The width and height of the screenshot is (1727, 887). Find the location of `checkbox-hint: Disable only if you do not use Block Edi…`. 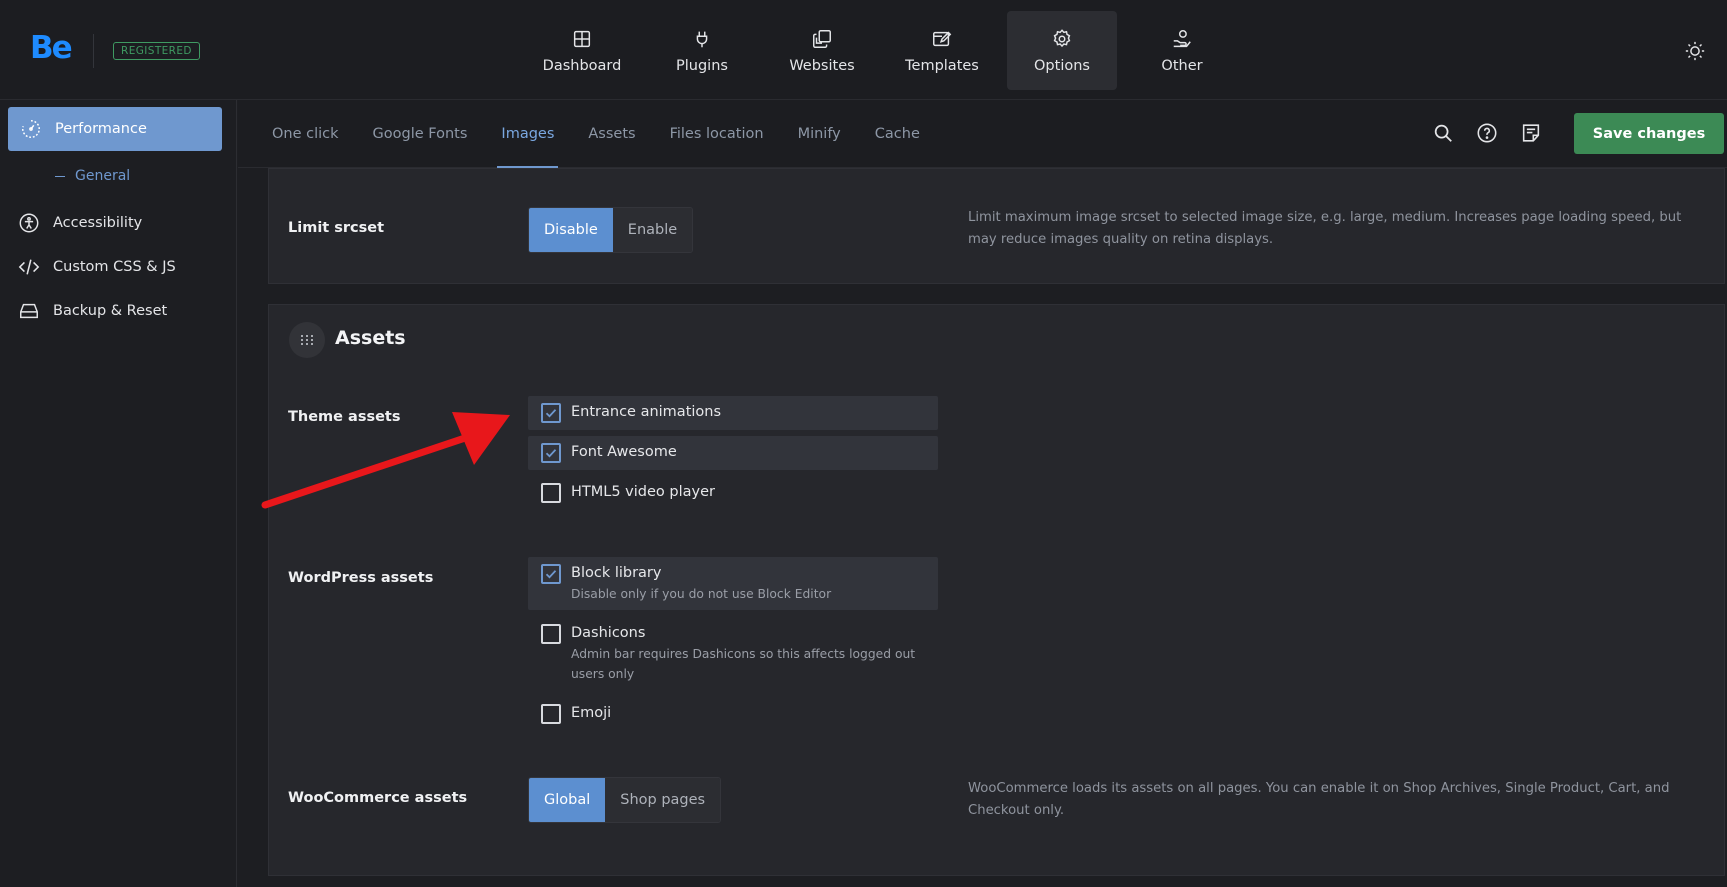

checkbox-hint: Disable only if you do not use Block Edi… is located at coordinates (701, 594).